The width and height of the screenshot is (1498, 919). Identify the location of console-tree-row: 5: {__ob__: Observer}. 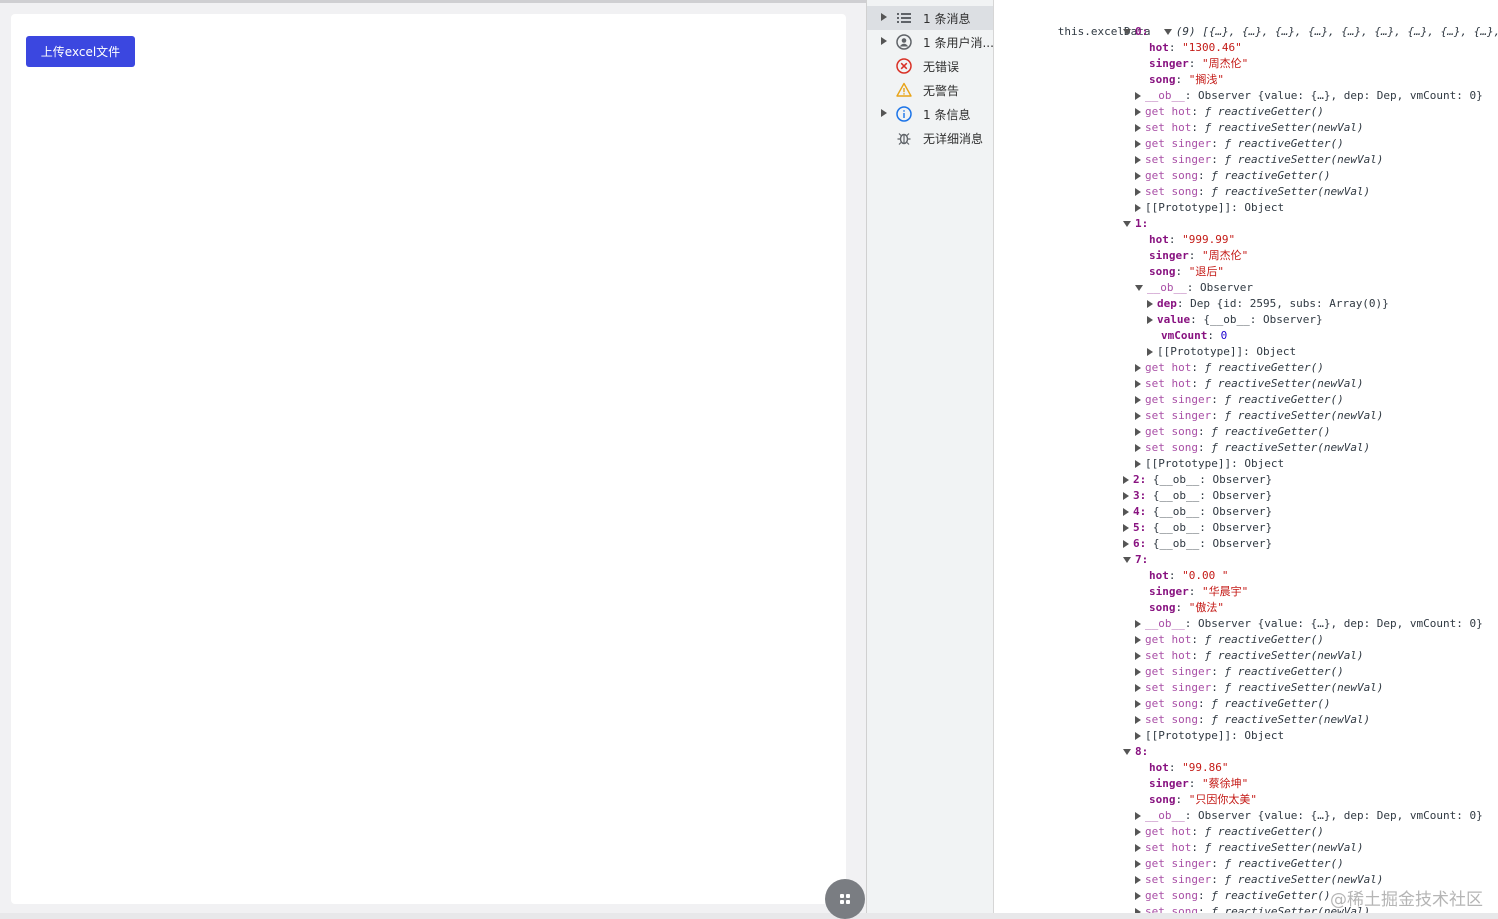
(1197, 528).